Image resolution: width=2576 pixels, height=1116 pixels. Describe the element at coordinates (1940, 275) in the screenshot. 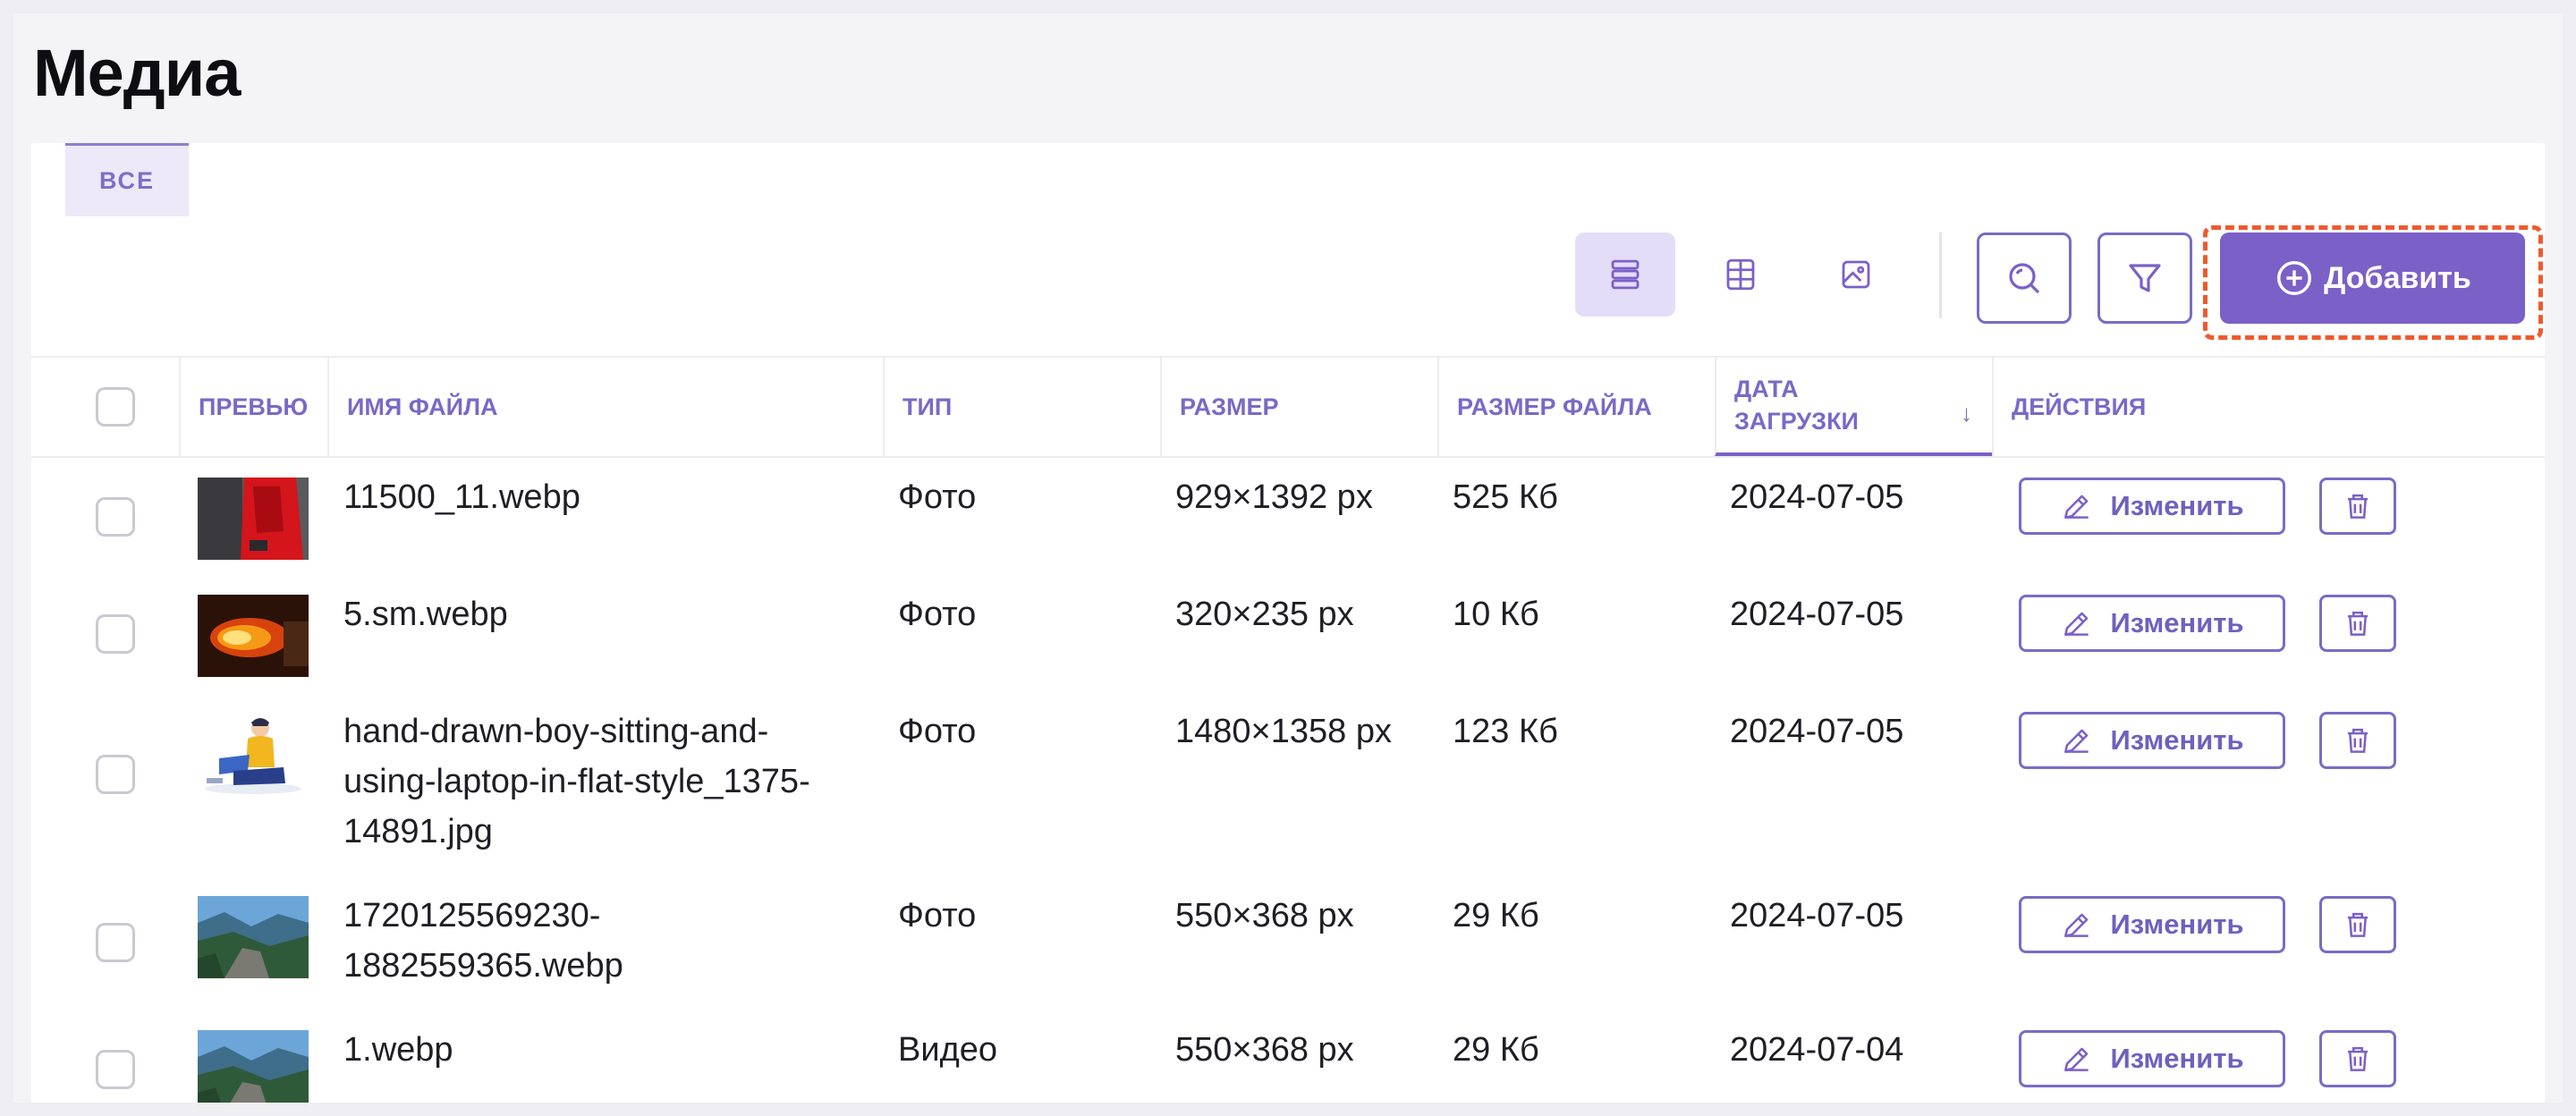

I see `toolbar-divider` at that location.